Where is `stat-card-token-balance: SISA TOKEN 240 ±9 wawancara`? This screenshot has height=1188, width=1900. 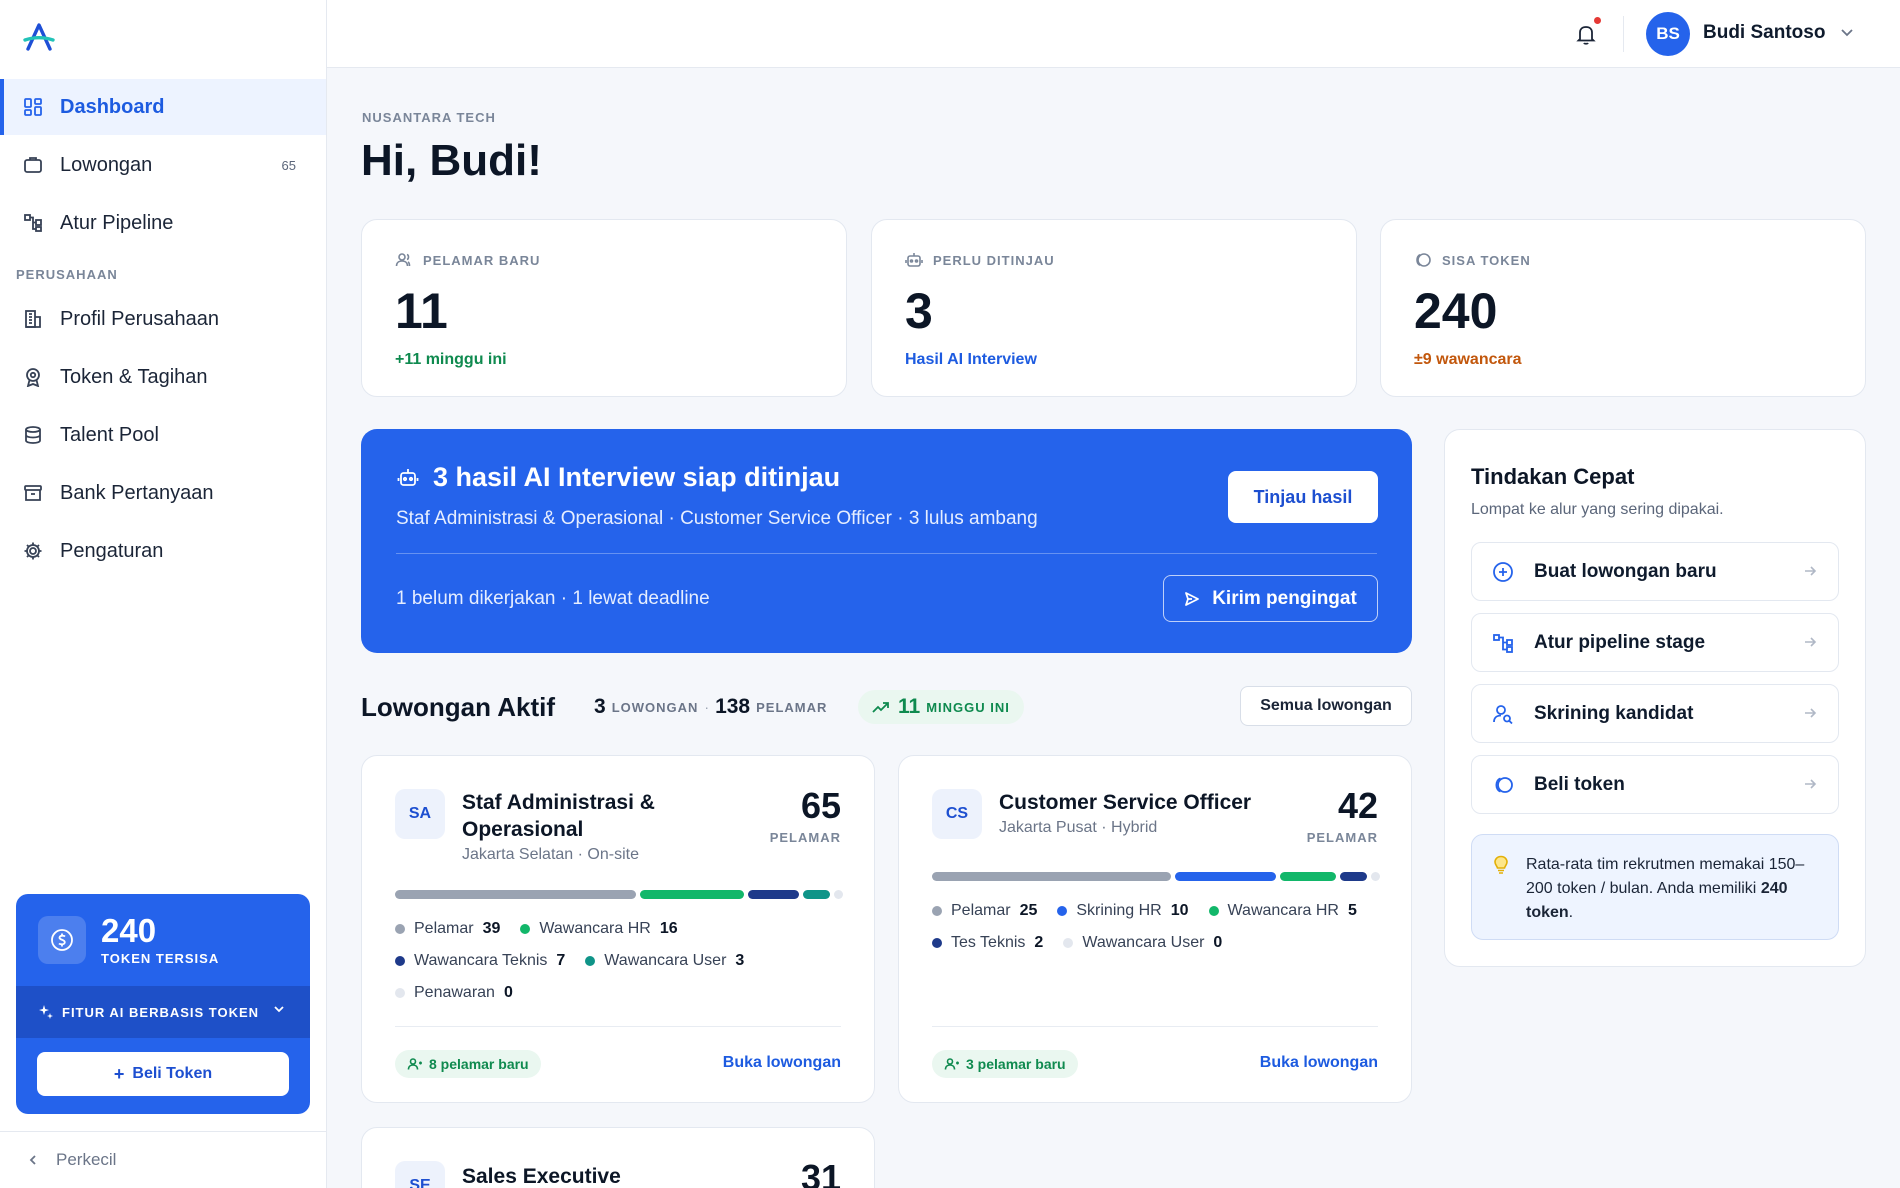
stat-card-token-balance: SISA TOKEN 240 ±9 wawancara is located at coordinates (1623, 308).